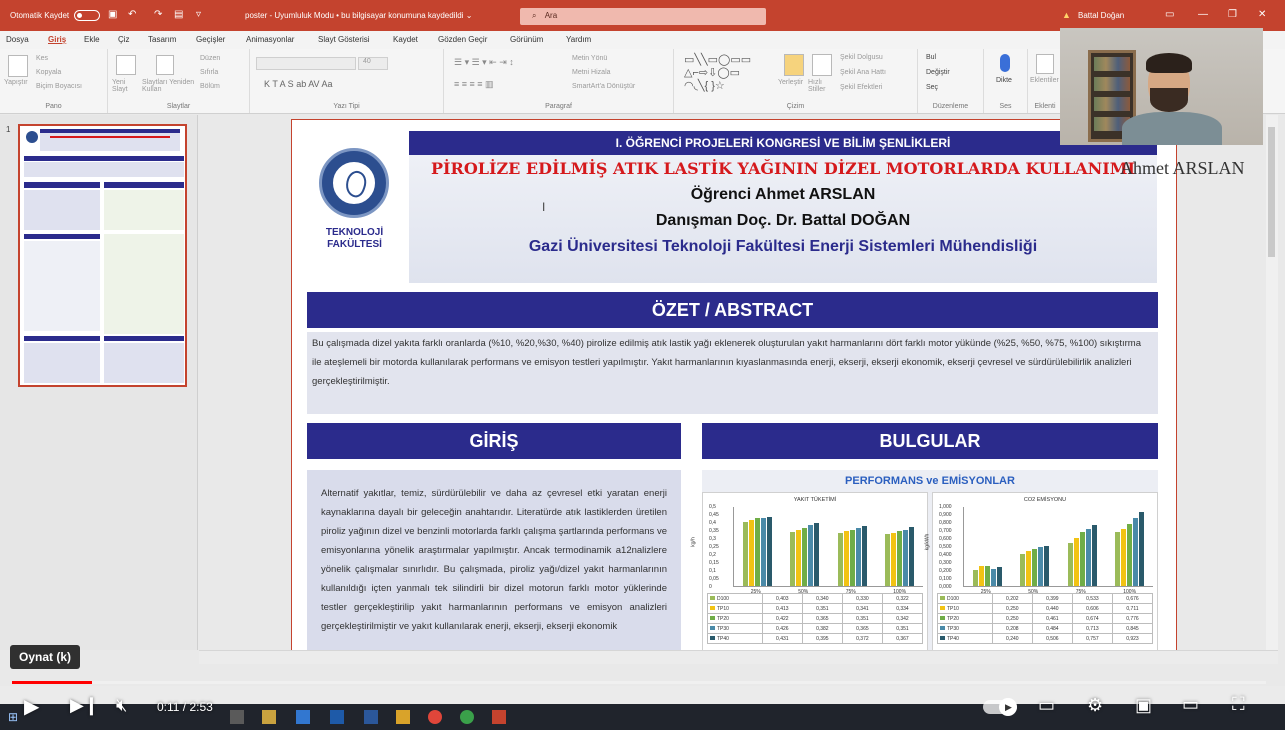 The height and width of the screenshot is (730, 1285). Describe the element at coordinates (639, 682) in the screenshot. I see `video-progress-bar` at that location.